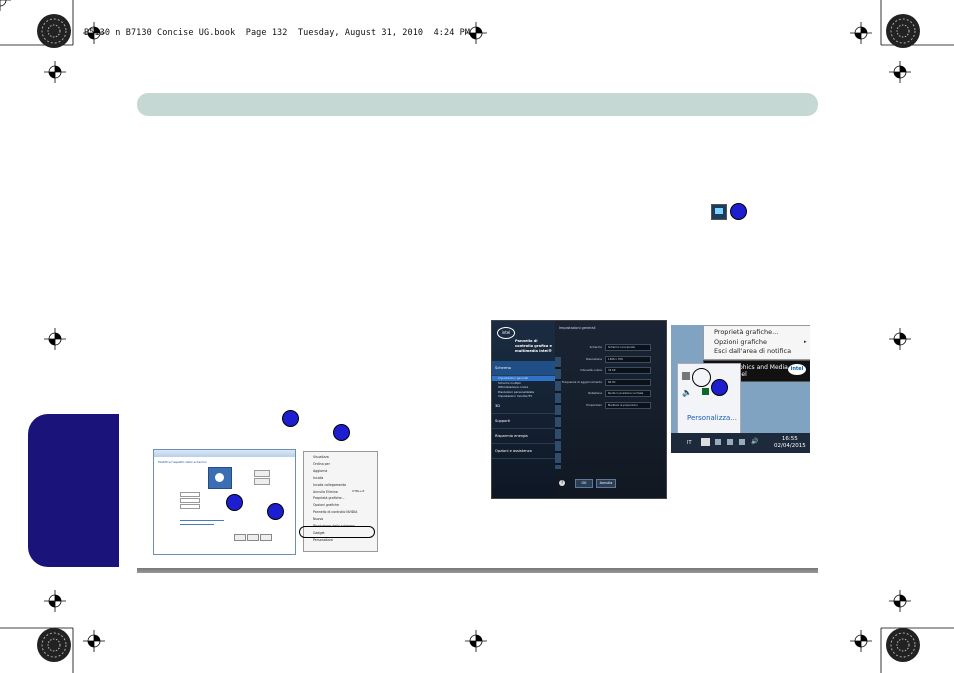 This screenshot has width=954, height=673. What do you see at coordinates (345, 464) in the screenshot?
I see `context-menu-item: Ordina per` at bounding box center [345, 464].